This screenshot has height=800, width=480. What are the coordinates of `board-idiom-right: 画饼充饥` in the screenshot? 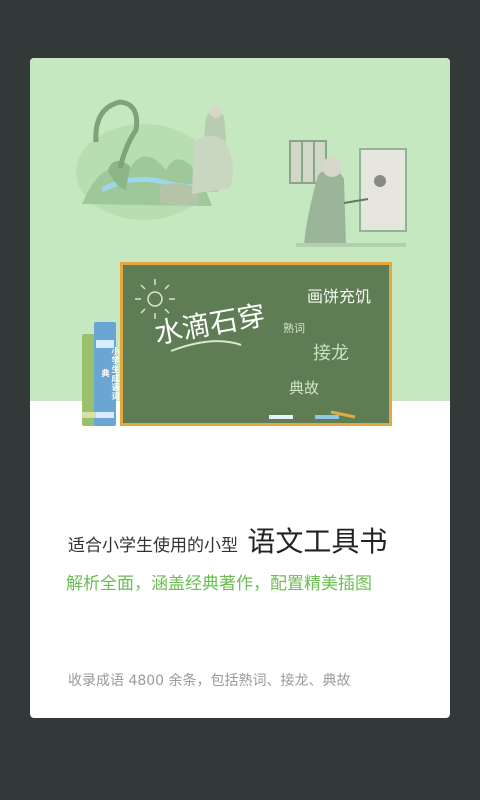 It's located at (339, 296).